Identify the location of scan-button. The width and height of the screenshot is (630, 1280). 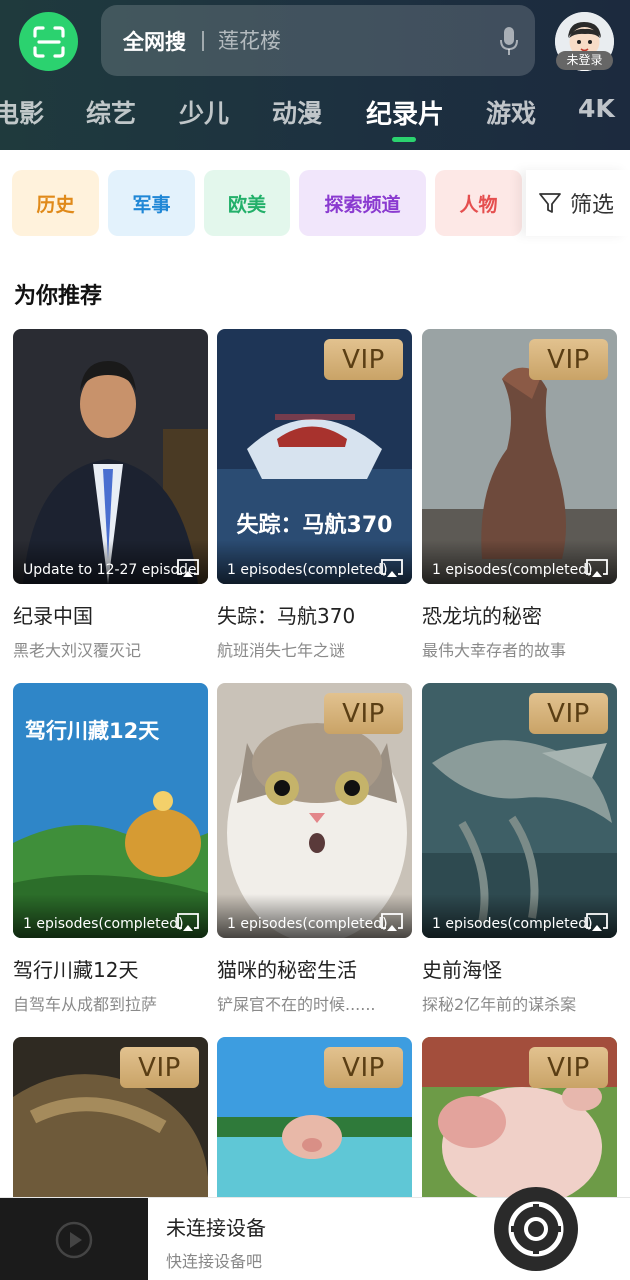
(48, 41).